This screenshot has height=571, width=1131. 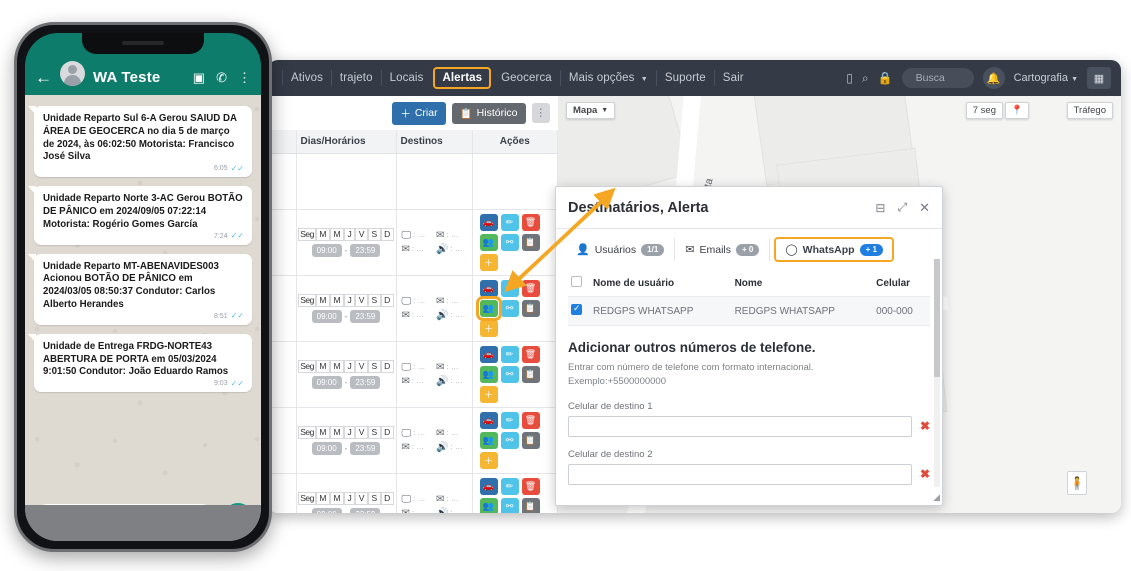 I want to click on kebab-menu-icon: ⋮, so click(x=244, y=78).